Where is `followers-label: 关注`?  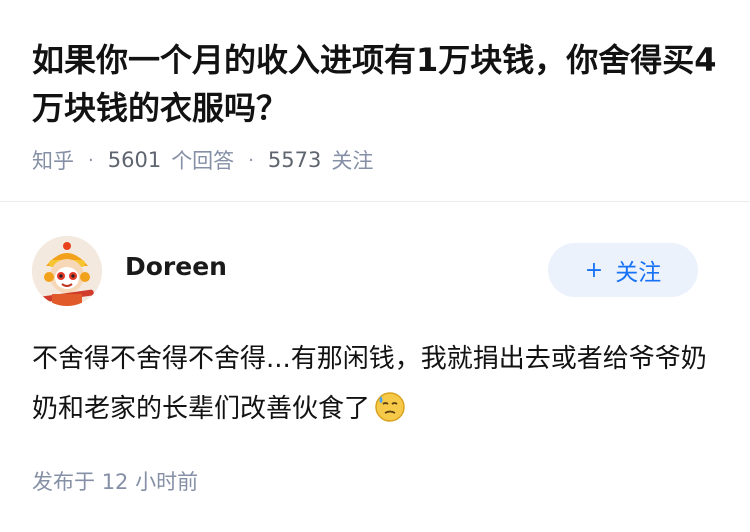
followers-label: 关注 is located at coordinates (352, 161).